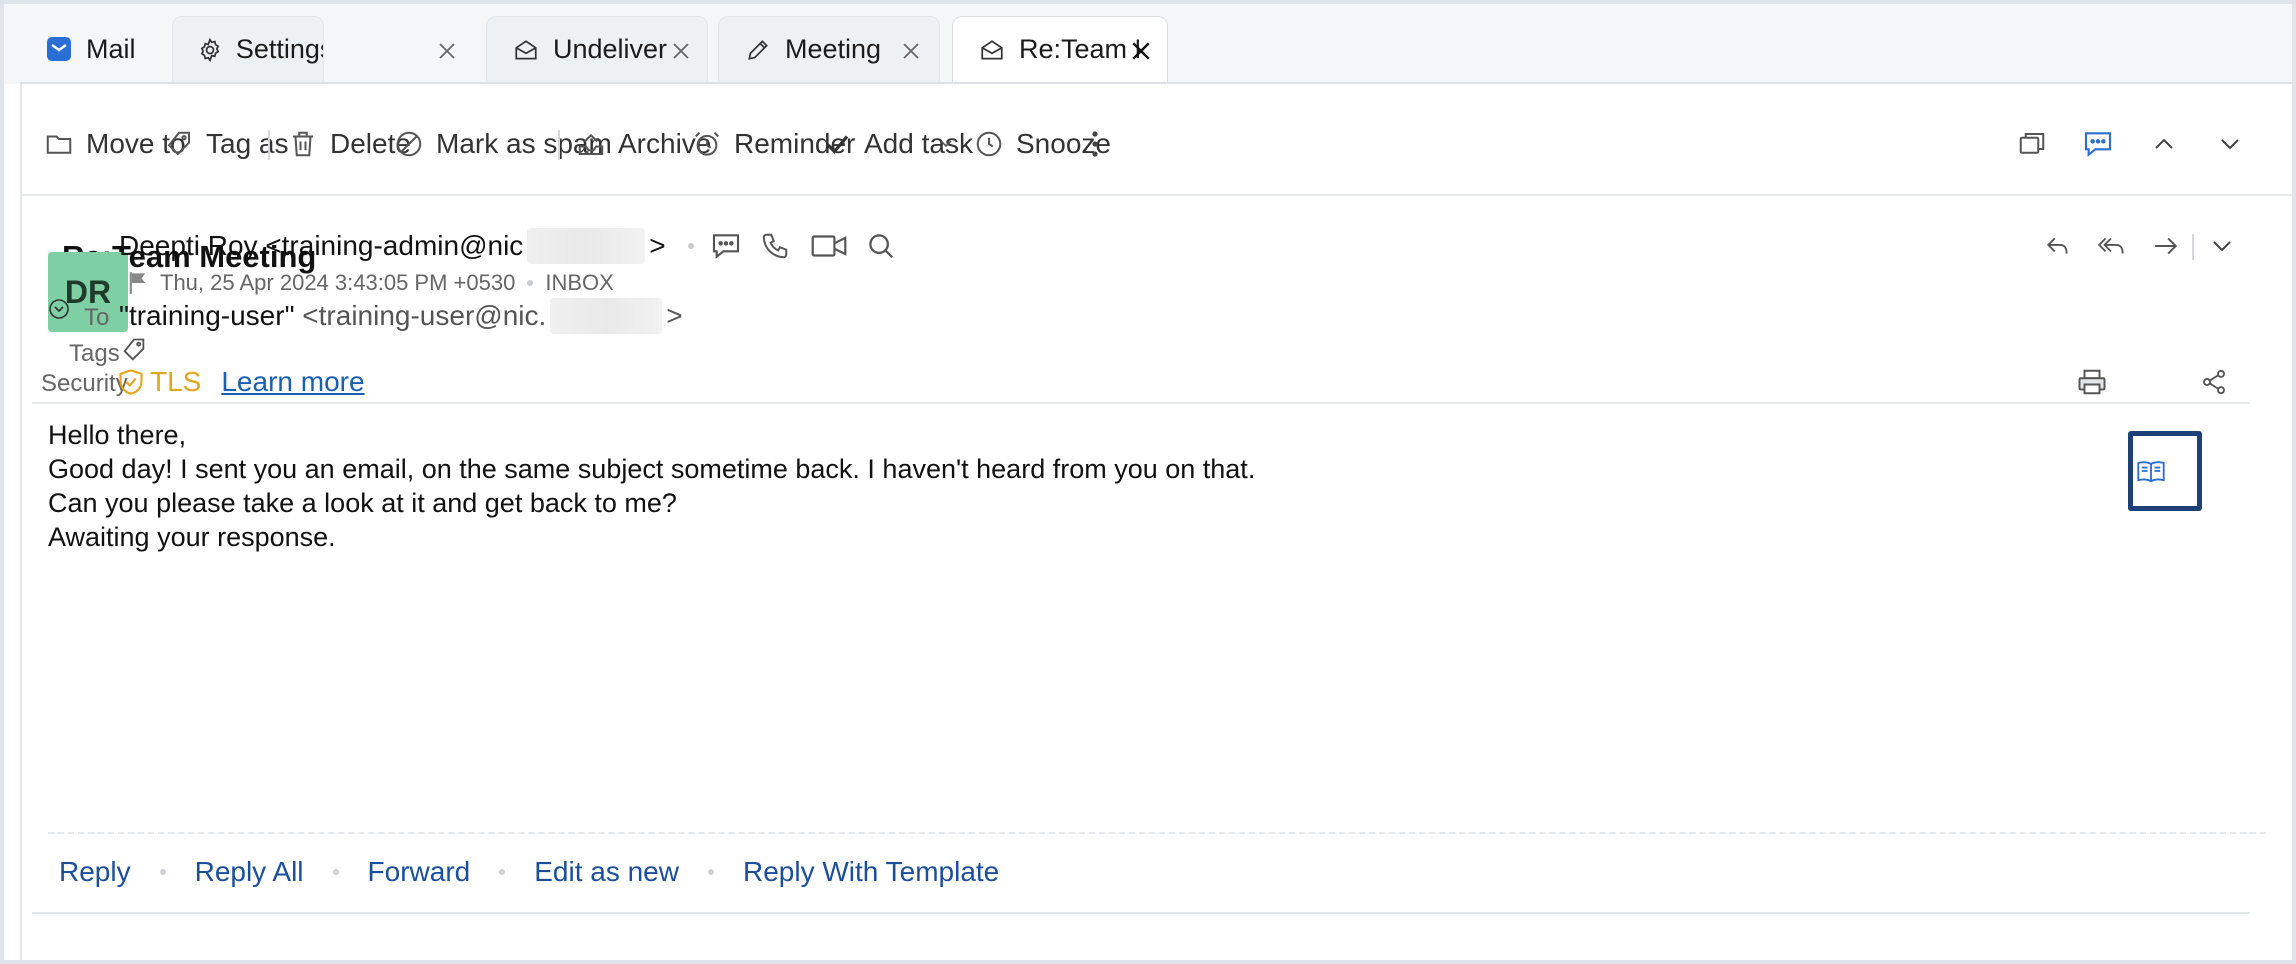 The width and height of the screenshot is (2296, 964). I want to click on alarm-clock-icon, so click(707, 144).